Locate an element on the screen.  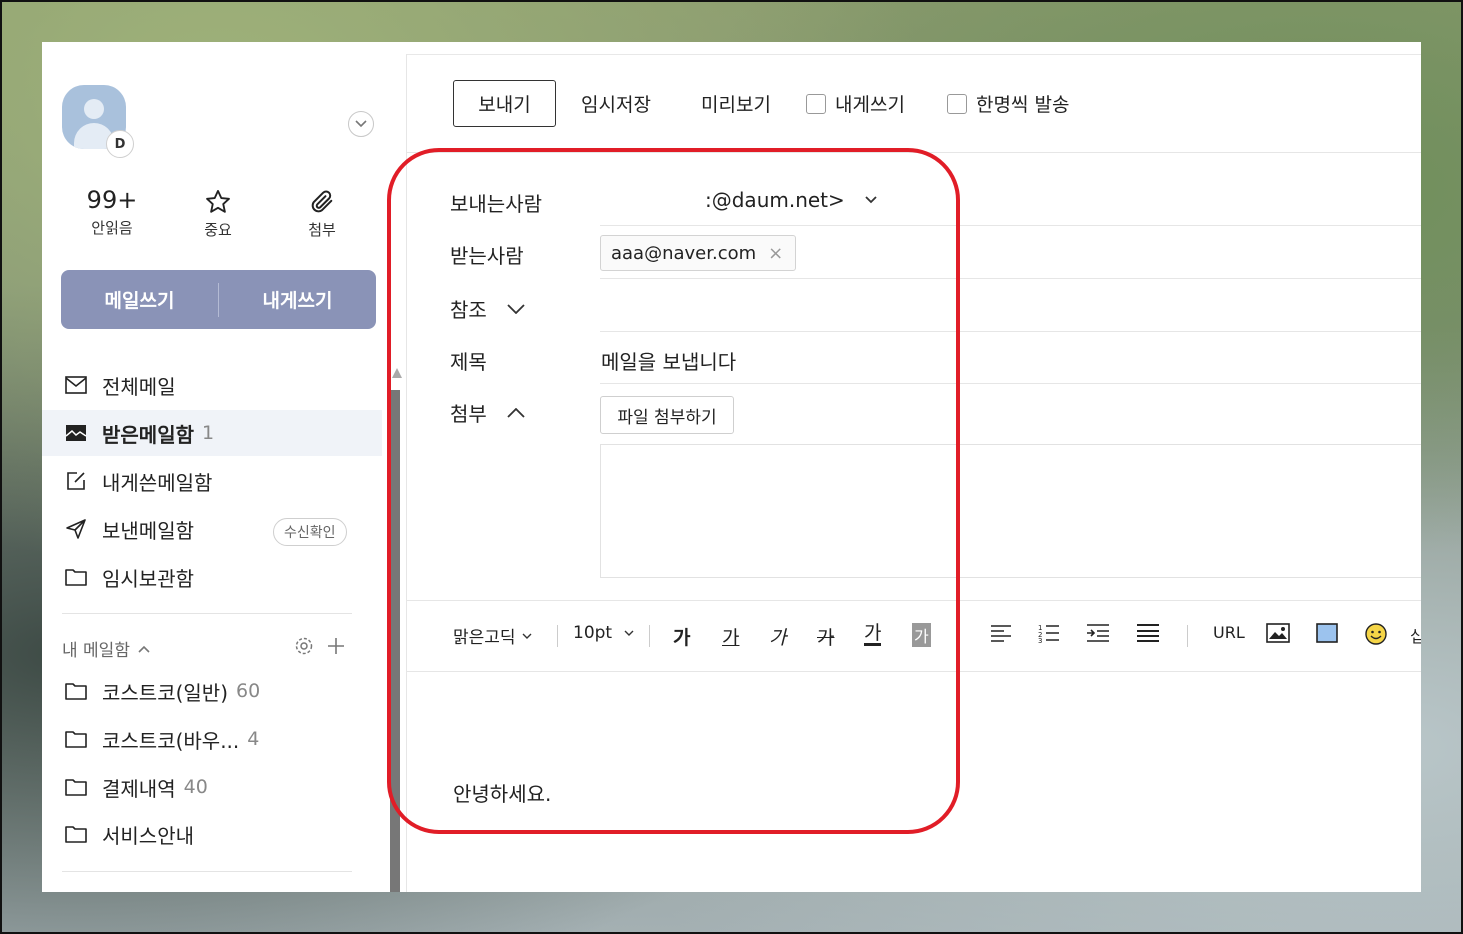
folder-label: 서비스안내 is located at coordinates (148, 835).